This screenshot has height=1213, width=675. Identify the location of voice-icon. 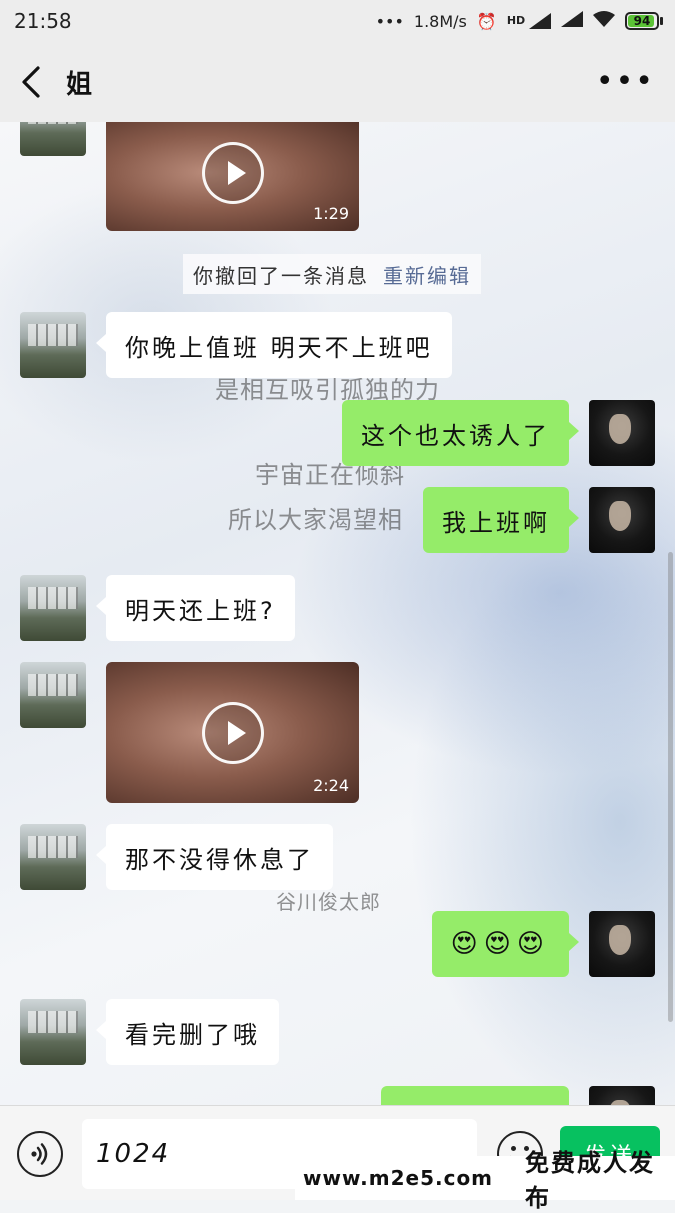
(40, 1154).